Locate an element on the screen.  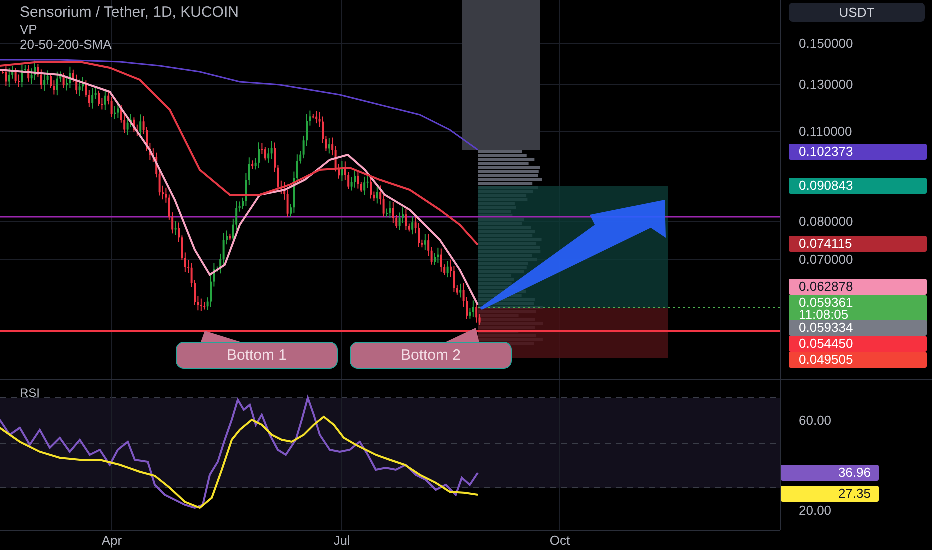
price-label: 0.054450 is located at coordinates (858, 344).